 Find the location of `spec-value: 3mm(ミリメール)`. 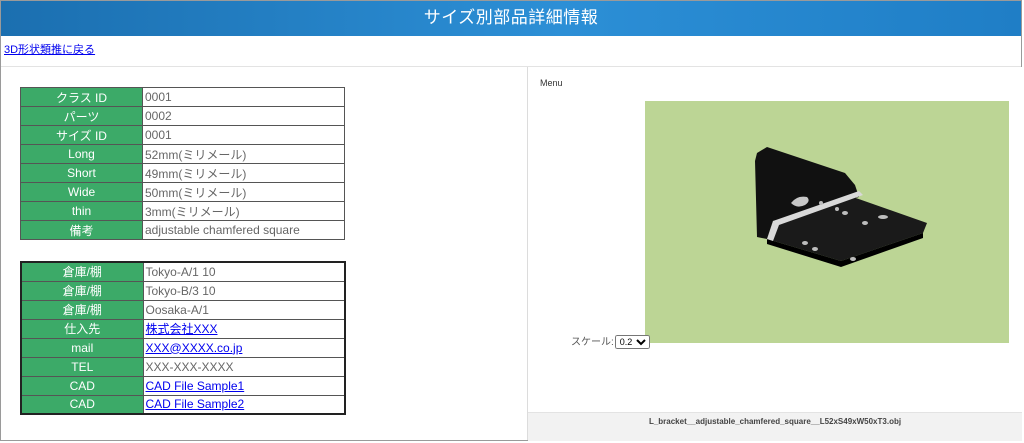

spec-value: 3mm(ミリメール) is located at coordinates (243, 211).